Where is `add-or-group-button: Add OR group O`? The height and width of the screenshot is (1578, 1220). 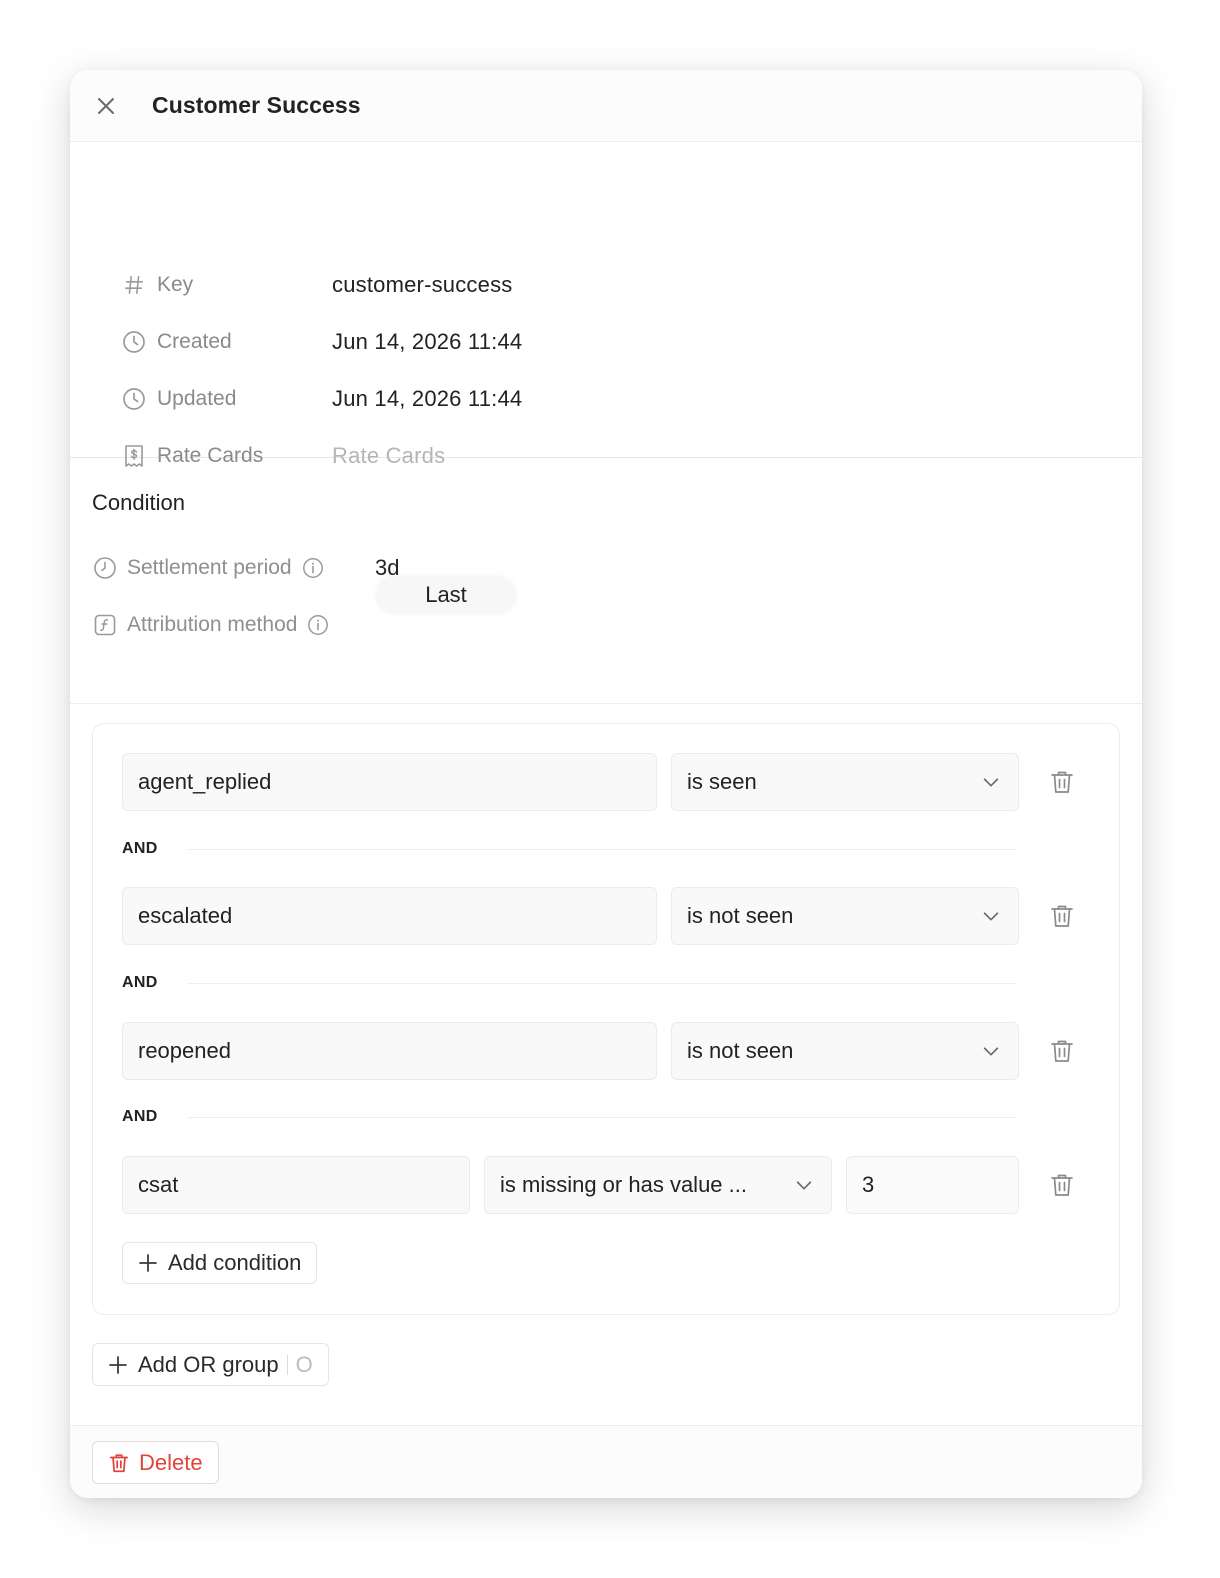 add-or-group-button: Add OR group O is located at coordinates (210, 1364).